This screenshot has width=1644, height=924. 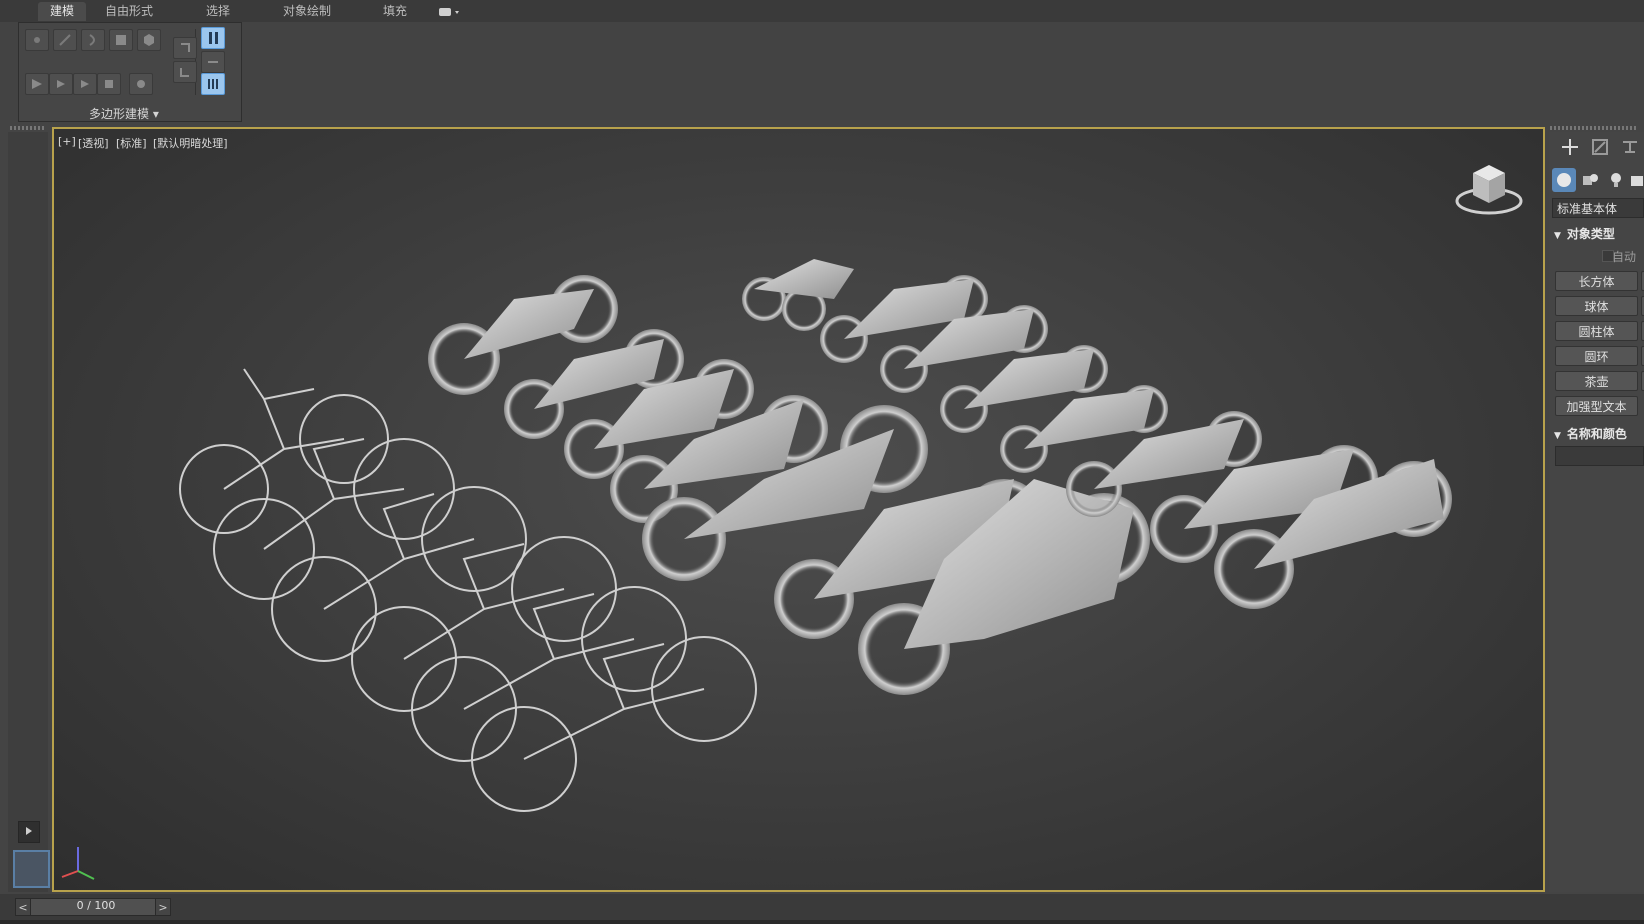 What do you see at coordinates (1570, 147) in the screenshot?
I see `create-tab-plus-icon` at bounding box center [1570, 147].